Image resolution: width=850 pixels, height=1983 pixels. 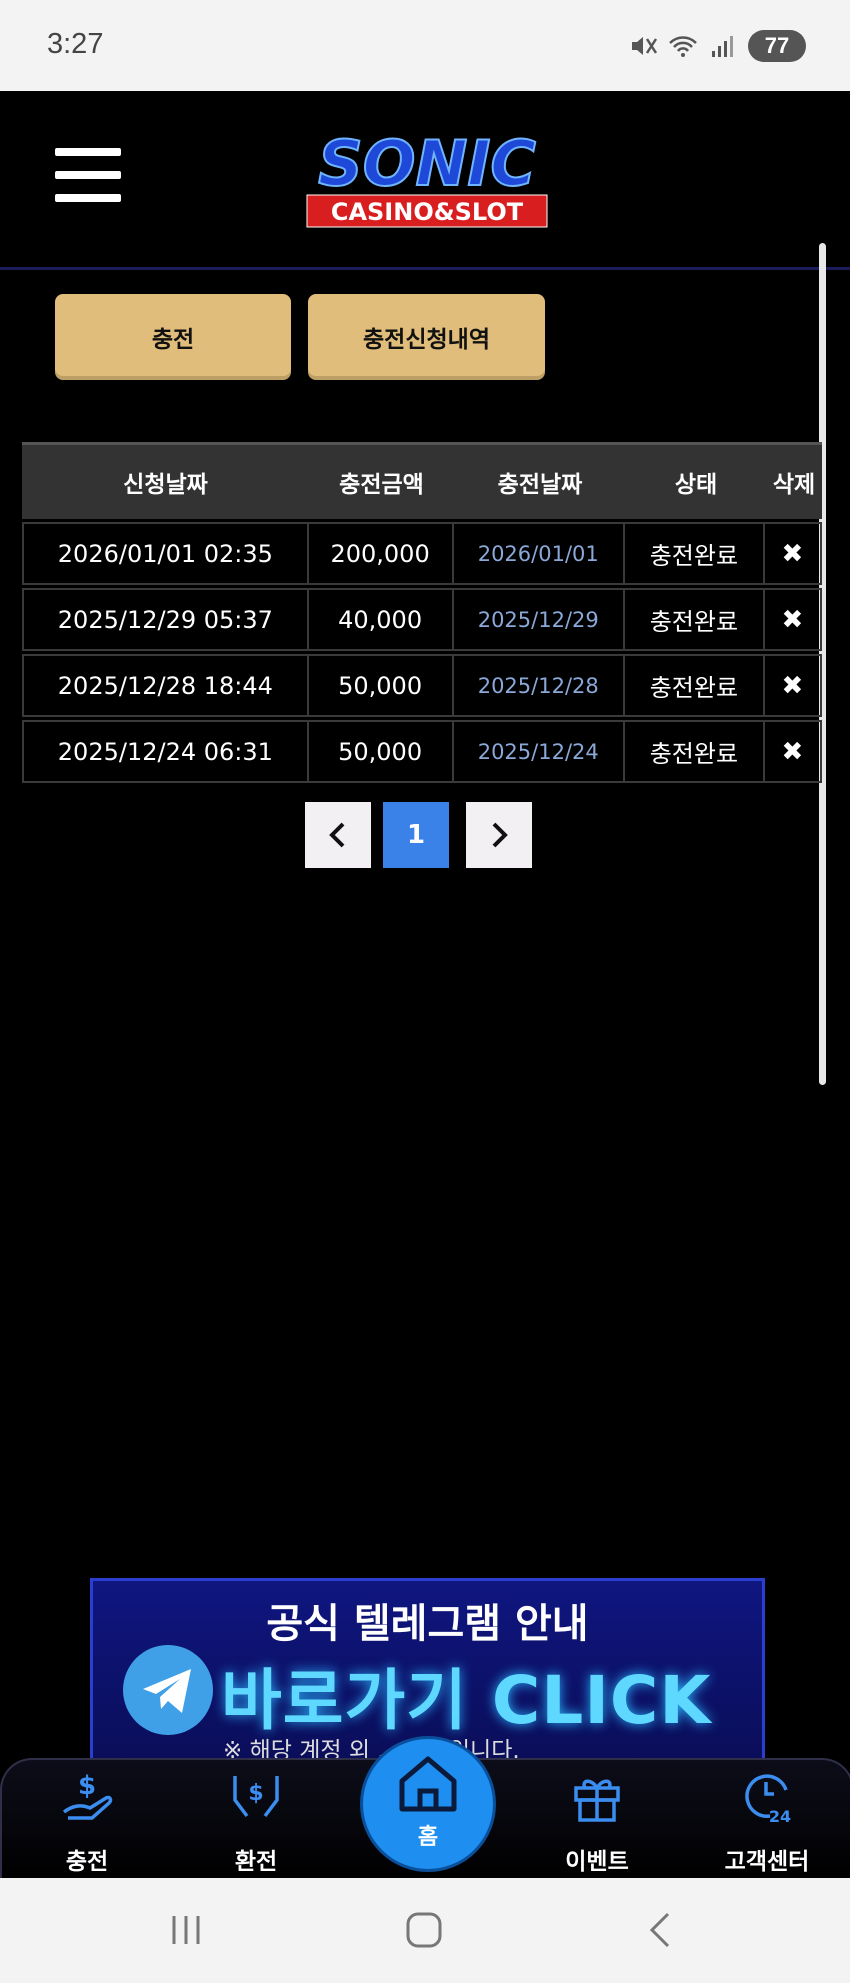 What do you see at coordinates (381, 619) in the screenshot?
I see `amount-cell: 40,000` at bounding box center [381, 619].